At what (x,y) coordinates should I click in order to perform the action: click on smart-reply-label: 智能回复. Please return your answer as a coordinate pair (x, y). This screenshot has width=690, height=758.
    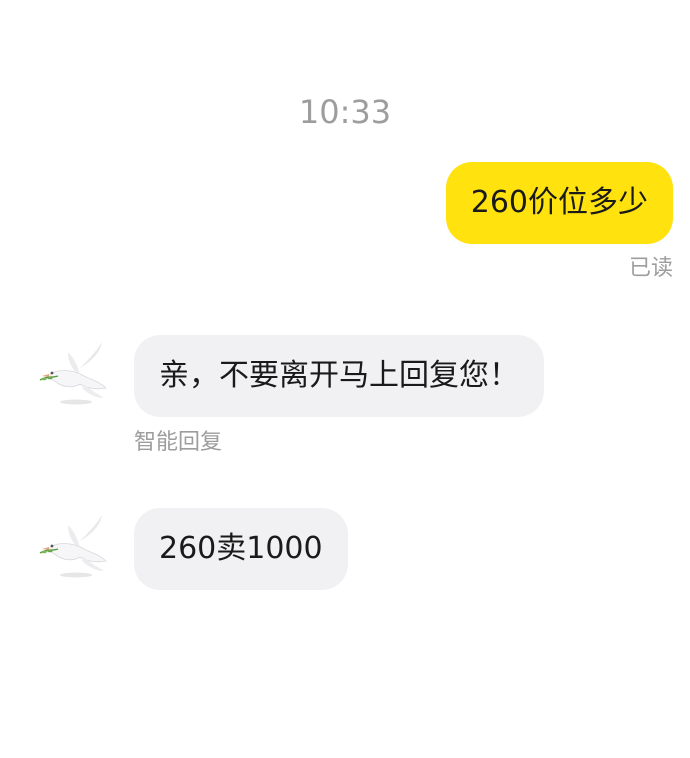
    Looking at the image, I should click on (178, 442).